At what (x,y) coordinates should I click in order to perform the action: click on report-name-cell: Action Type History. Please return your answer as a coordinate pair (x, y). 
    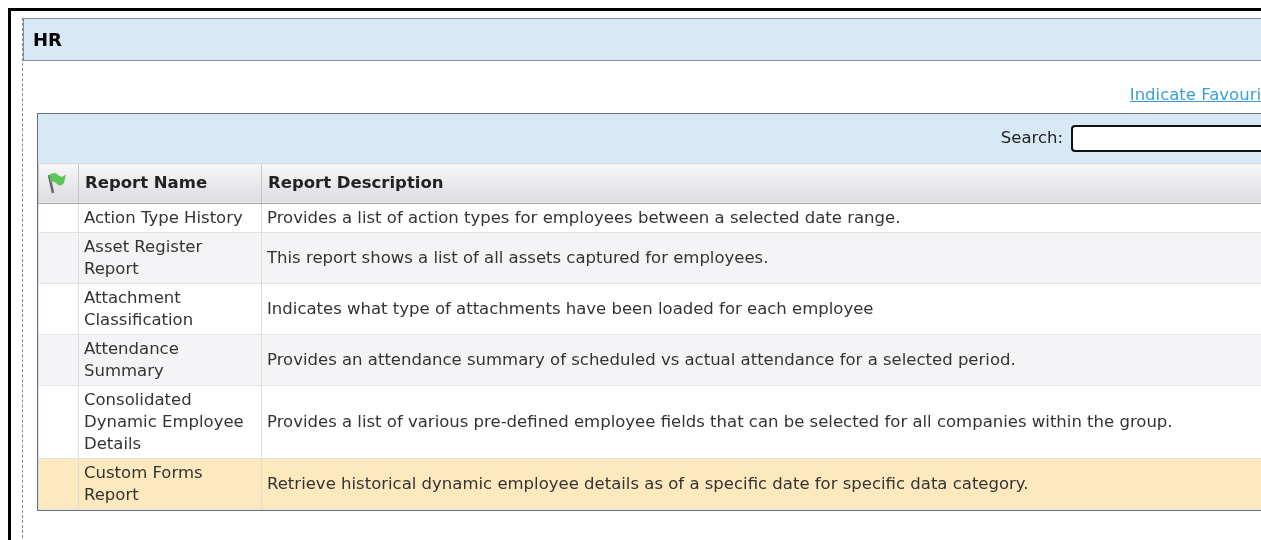
    Looking at the image, I should click on (170, 218).